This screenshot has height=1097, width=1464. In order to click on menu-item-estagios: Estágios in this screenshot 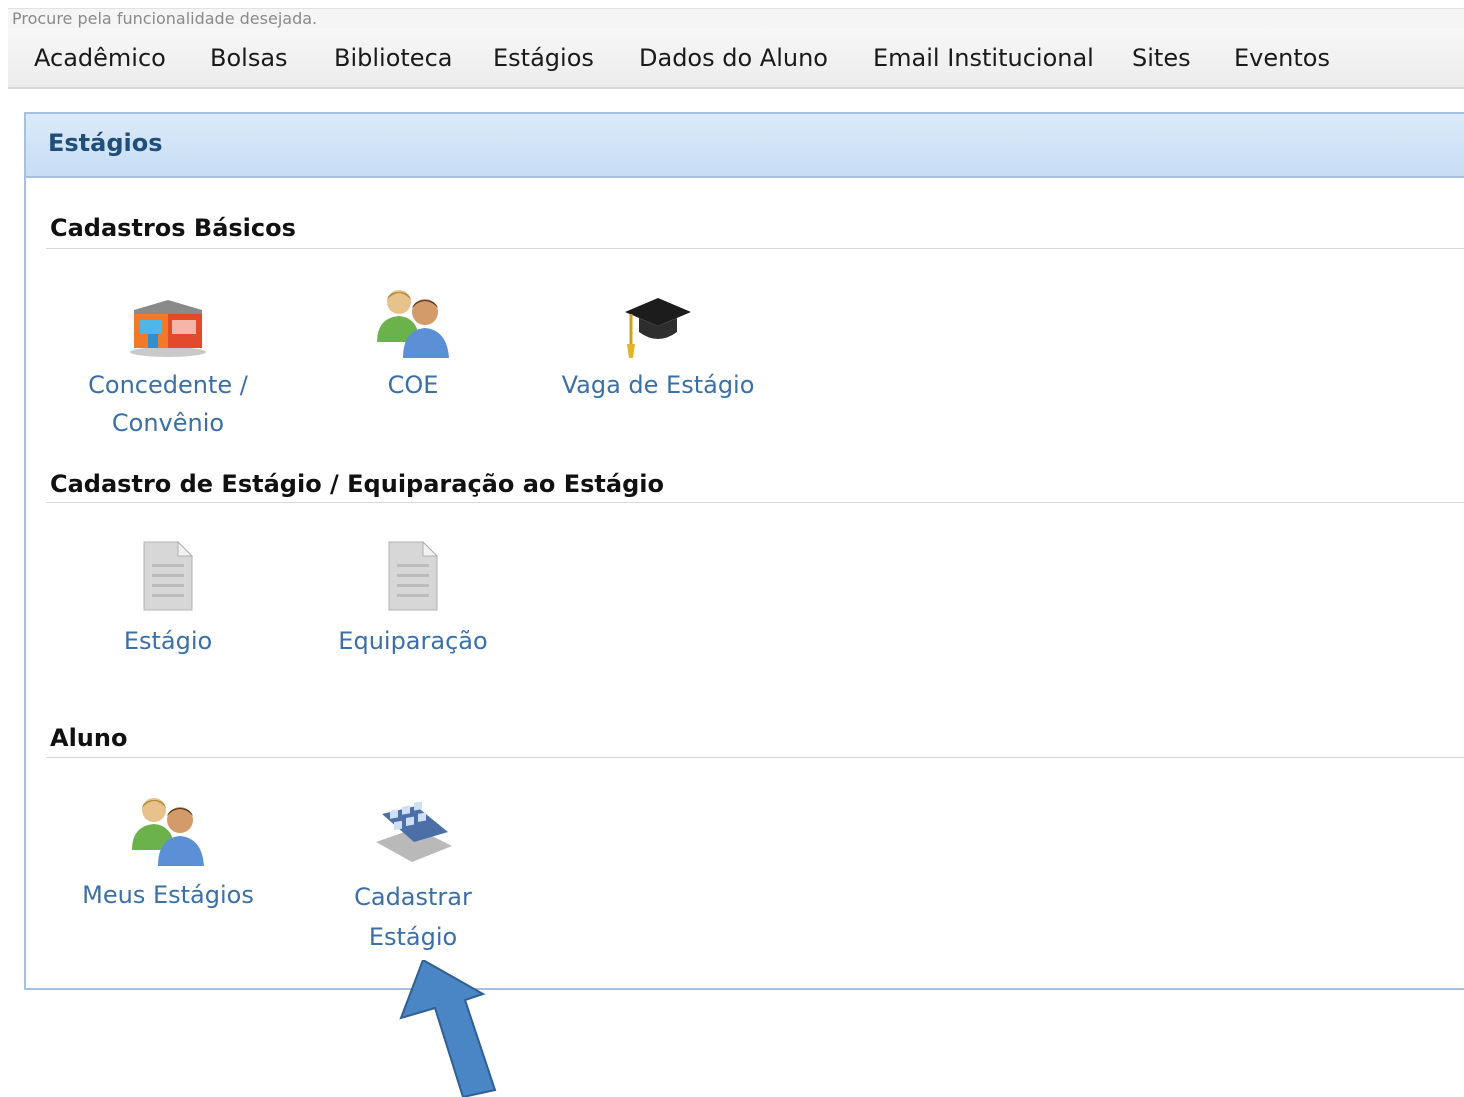, I will do `click(543, 58)`.